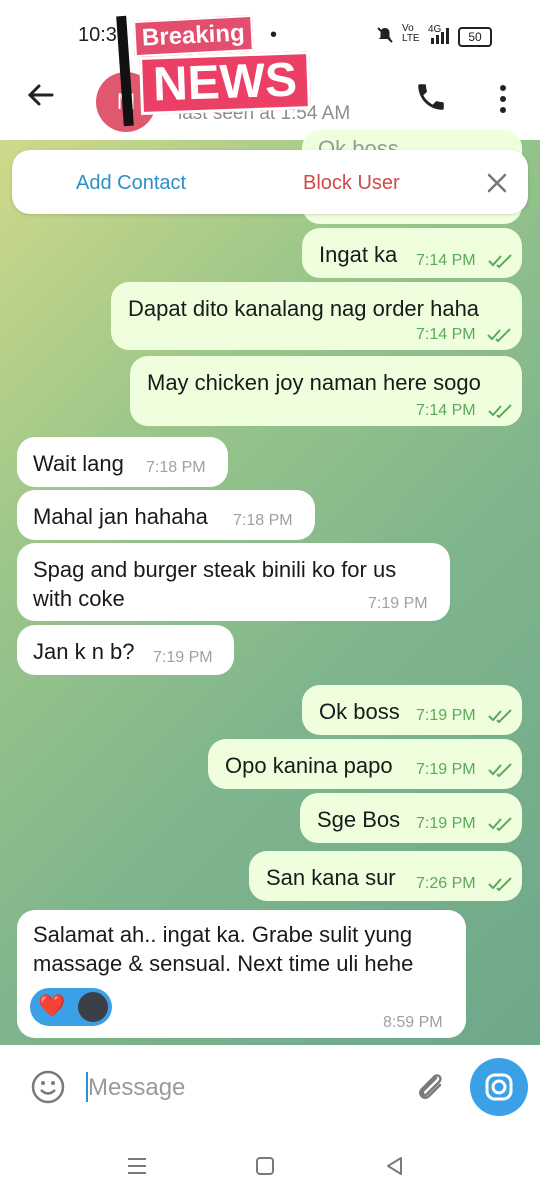 The width and height of the screenshot is (540, 1200). Describe the element at coordinates (431, 1087) in the screenshot. I see `paperclip-icon` at that location.